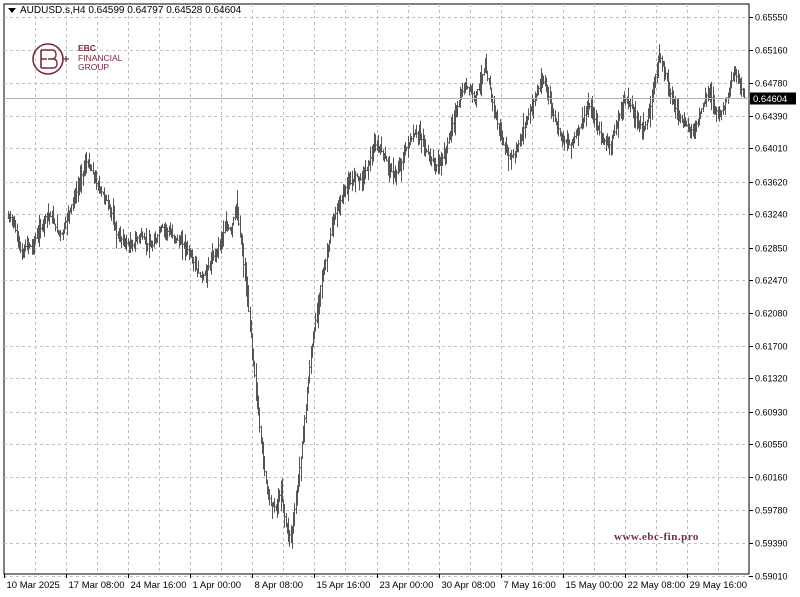 Image resolution: width=800 pixels, height=597 pixels. Describe the element at coordinates (770, 99) in the screenshot. I see `last-price-label: 0.64604` at that location.